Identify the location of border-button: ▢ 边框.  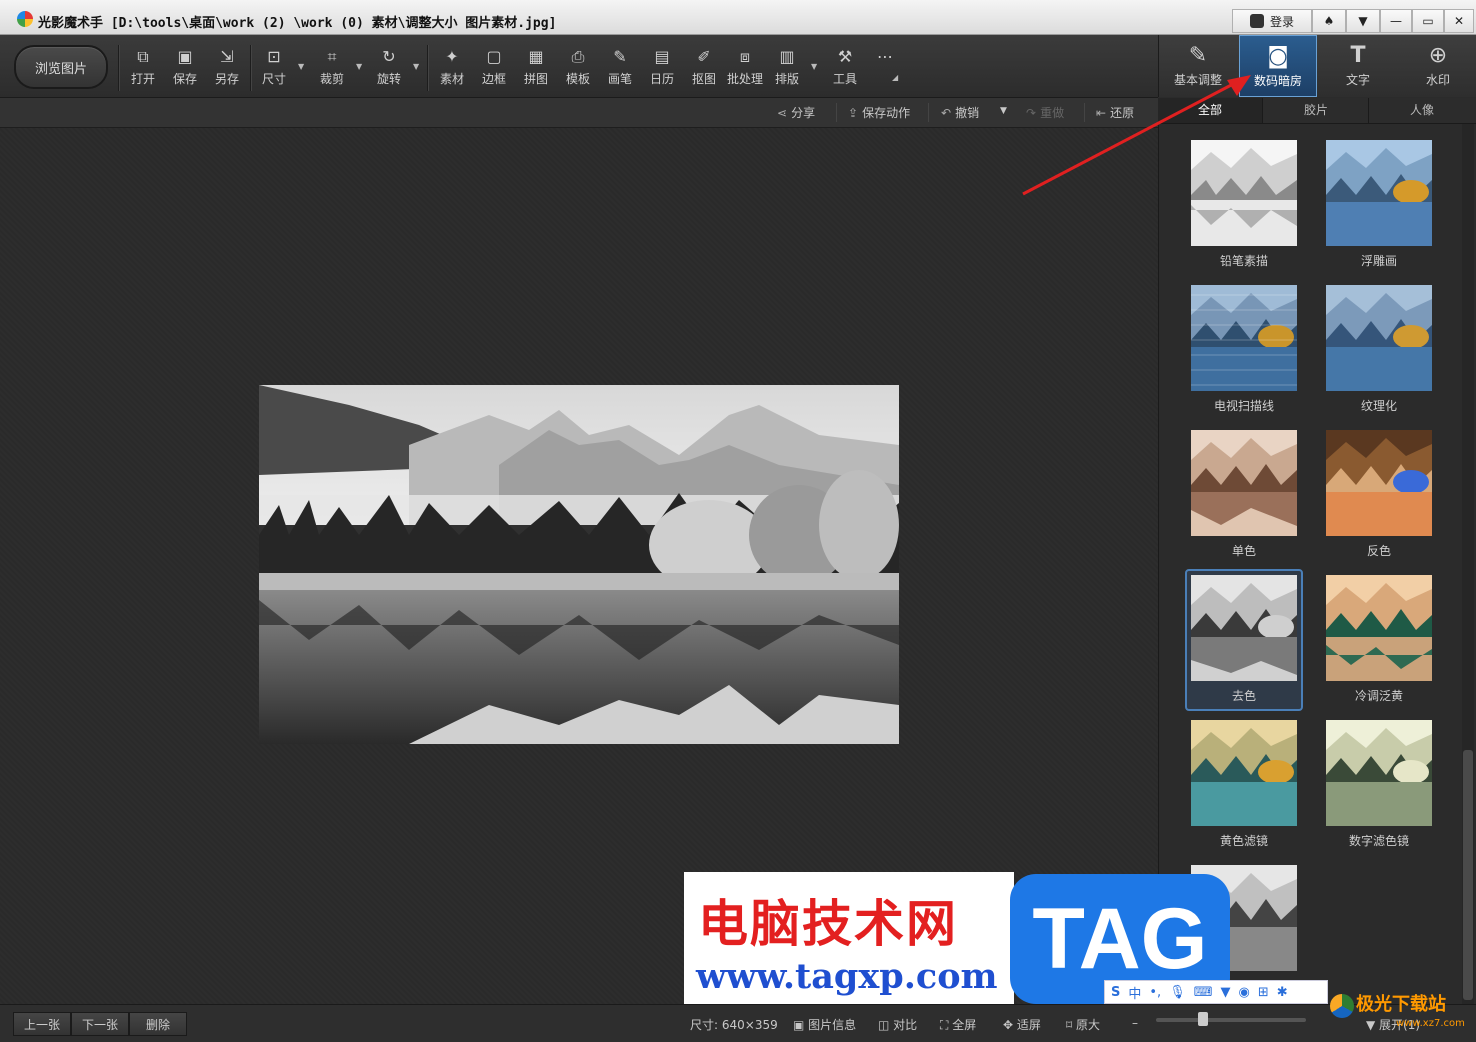
(494, 69).